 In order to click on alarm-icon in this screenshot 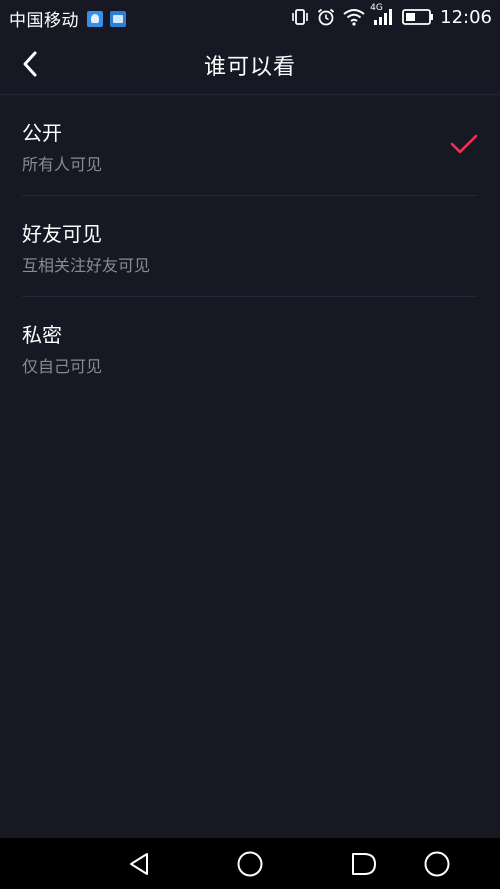, I will do `click(326, 17)`.